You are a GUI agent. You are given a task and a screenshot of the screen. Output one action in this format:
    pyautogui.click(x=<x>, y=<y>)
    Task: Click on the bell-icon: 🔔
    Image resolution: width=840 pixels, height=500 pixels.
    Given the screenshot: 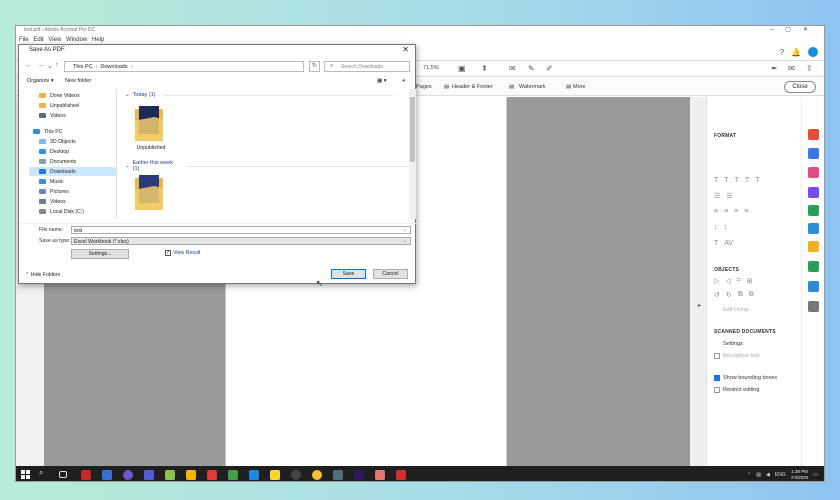 What is the action you would take?
    pyautogui.click(x=796, y=52)
    